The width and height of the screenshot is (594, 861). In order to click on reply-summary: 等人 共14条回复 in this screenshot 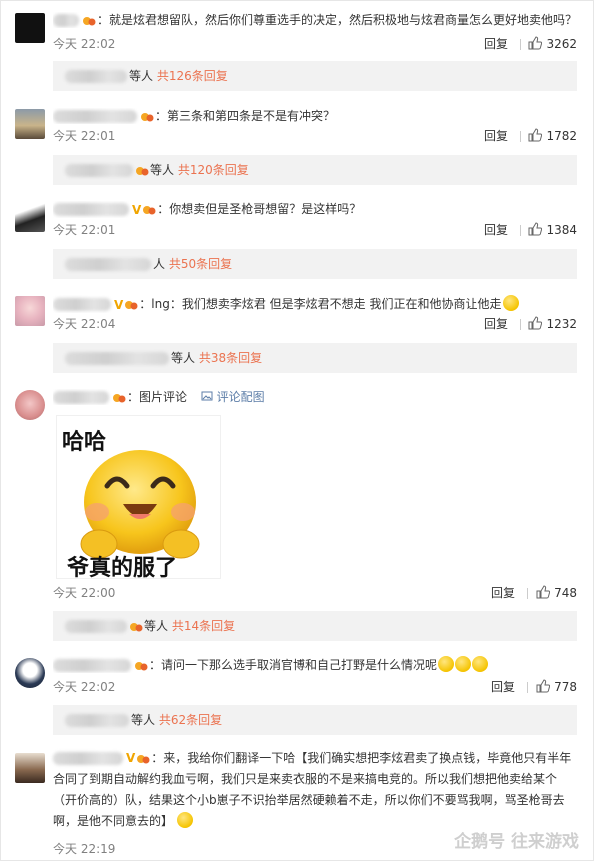, I will do `click(315, 626)`.